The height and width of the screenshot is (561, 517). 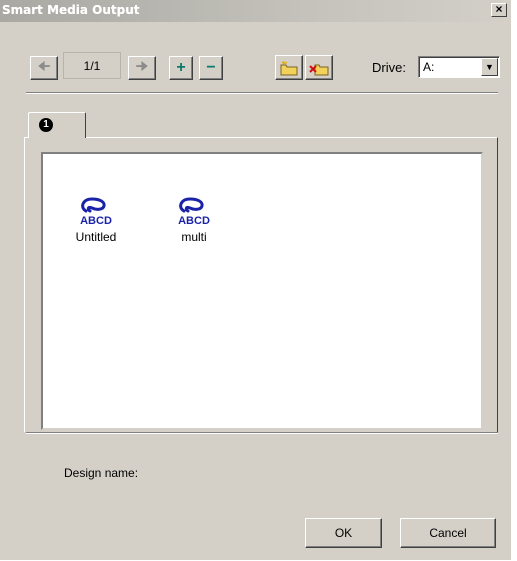 I want to click on add-page-button: +, so click(x=181, y=68).